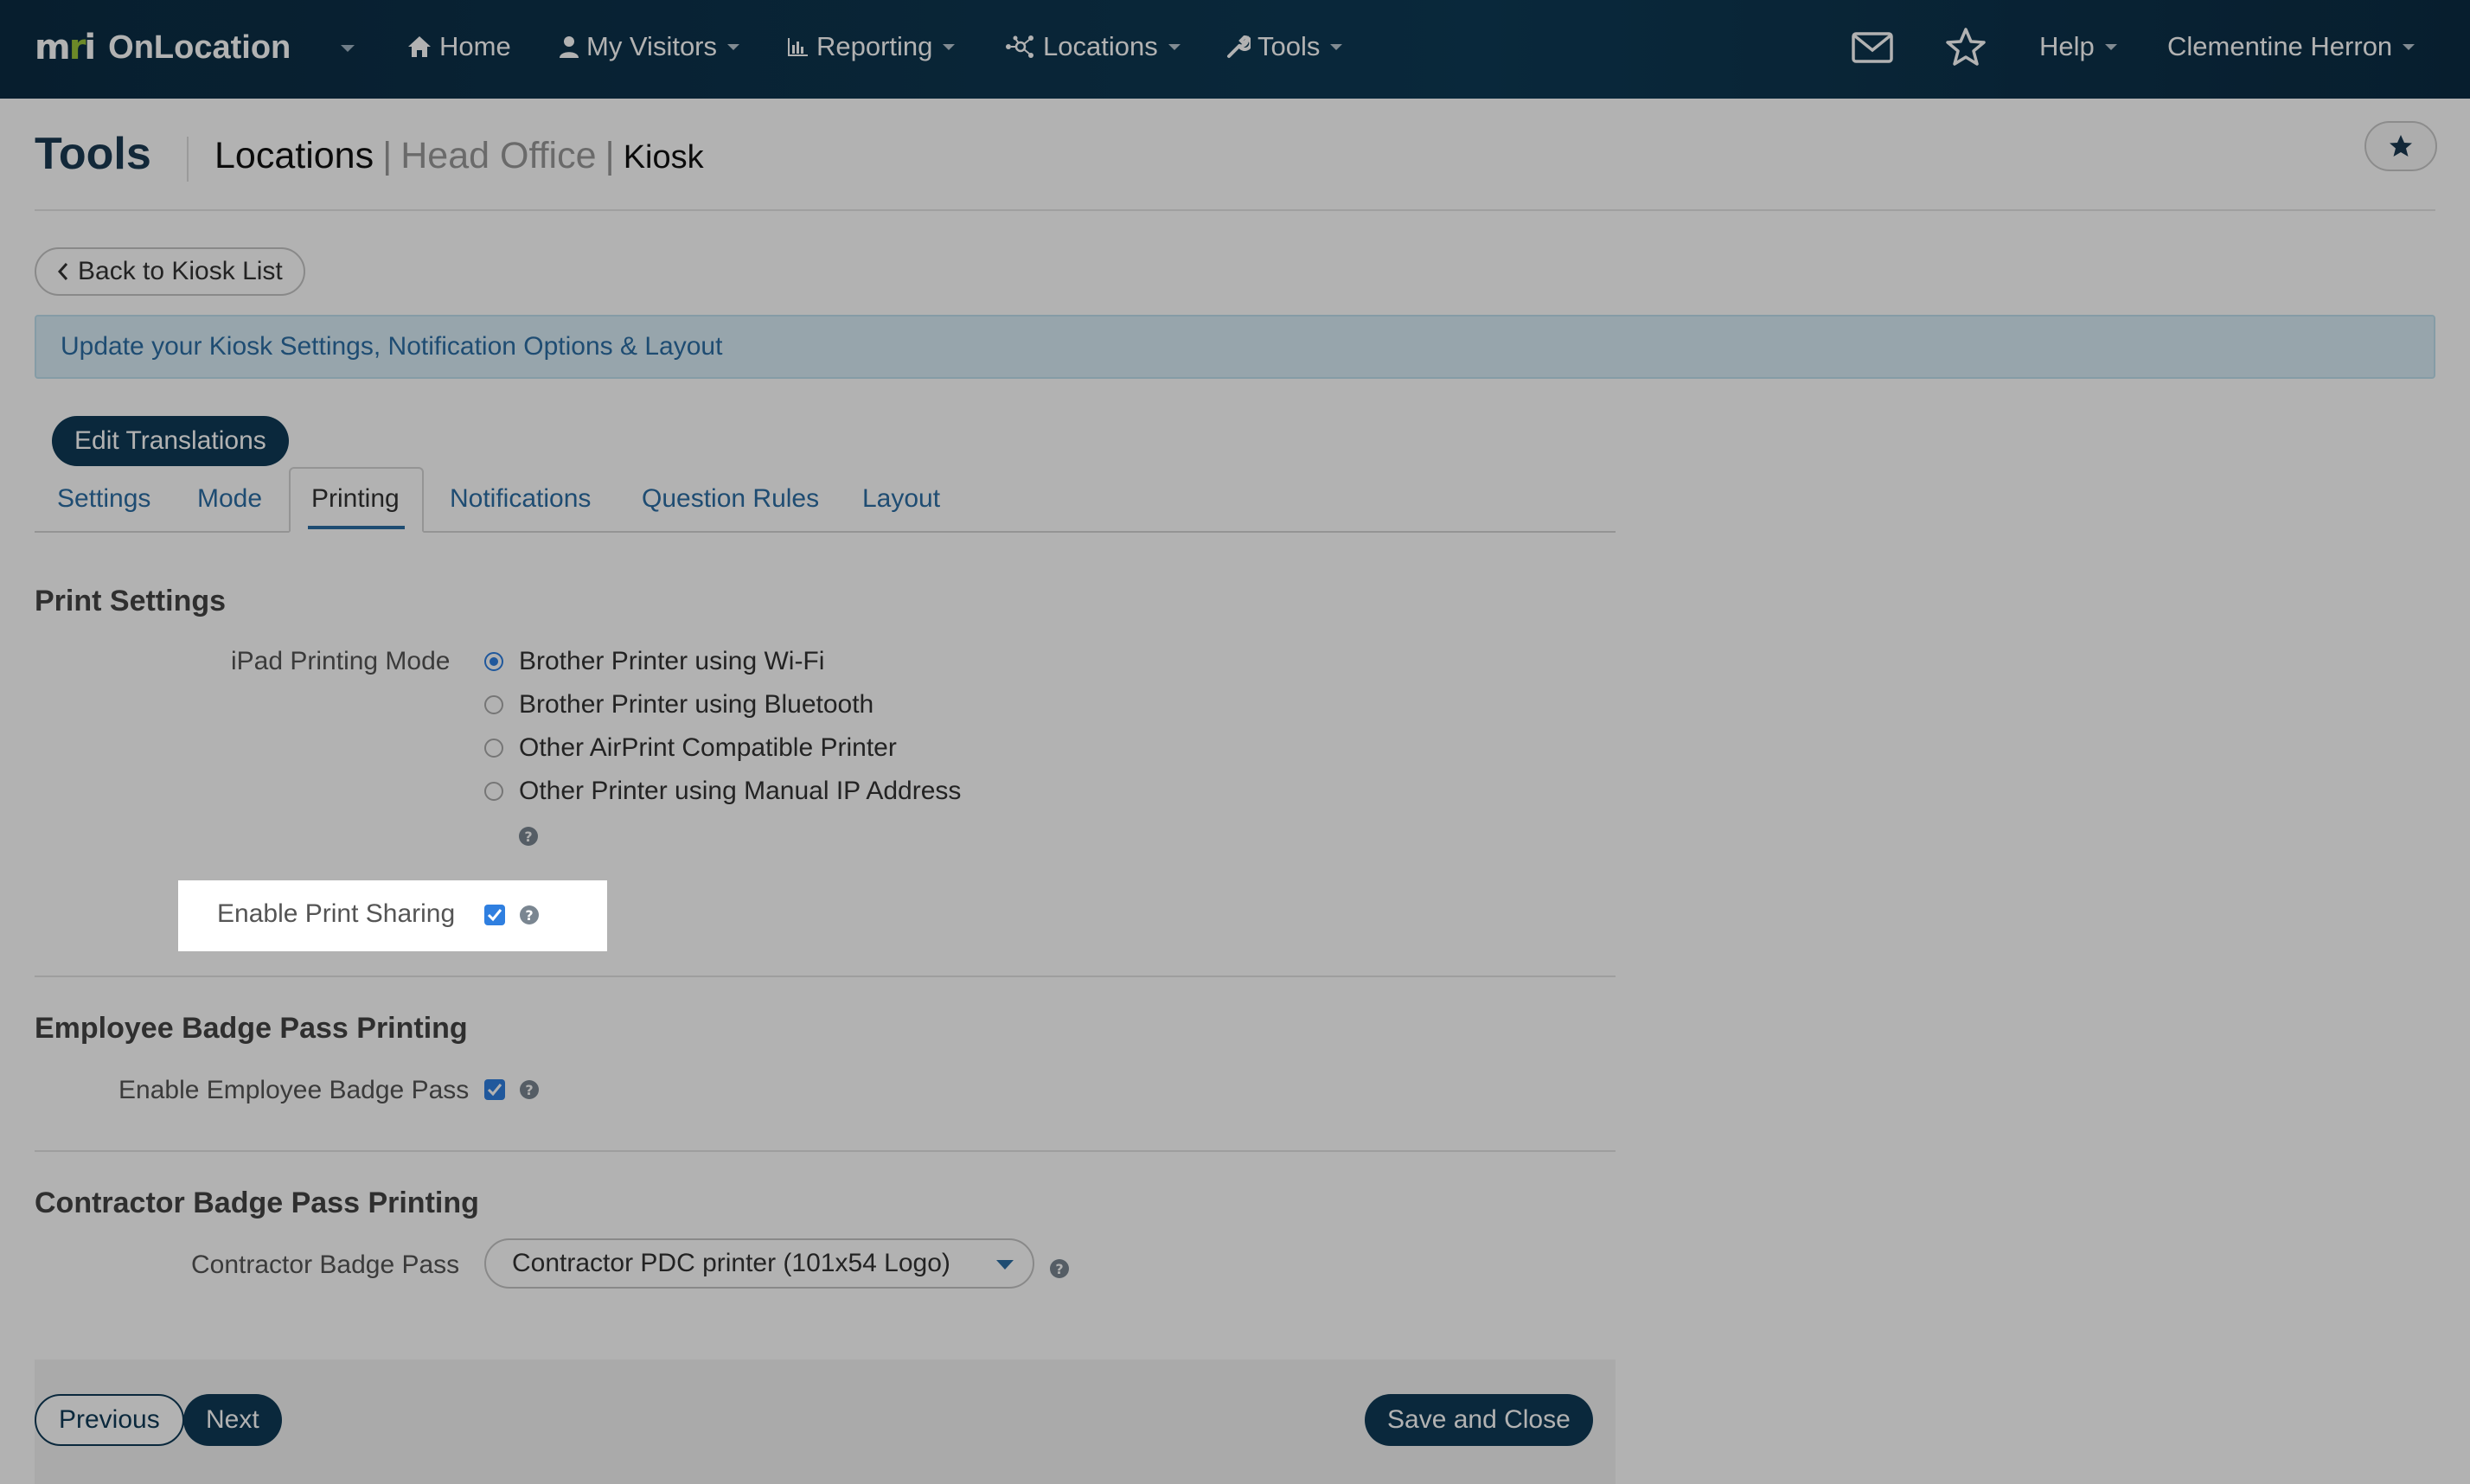  Describe the element at coordinates (1289, 46) in the screenshot. I see `nav-tools-label: Tools` at that location.